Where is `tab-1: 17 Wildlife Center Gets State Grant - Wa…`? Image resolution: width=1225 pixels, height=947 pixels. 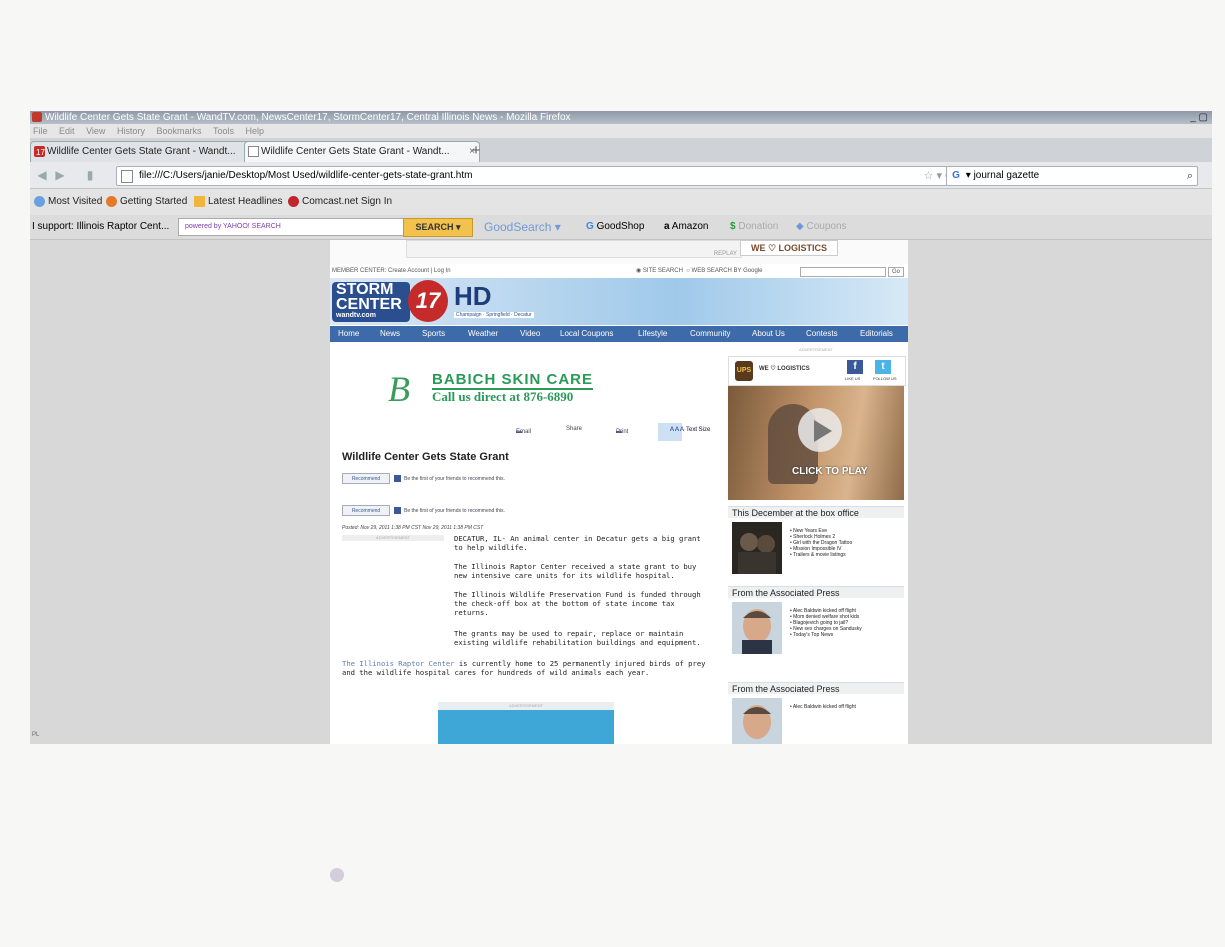 tab-1: 17 Wildlife Center Gets State Grant - Wa… is located at coordinates (144, 152).